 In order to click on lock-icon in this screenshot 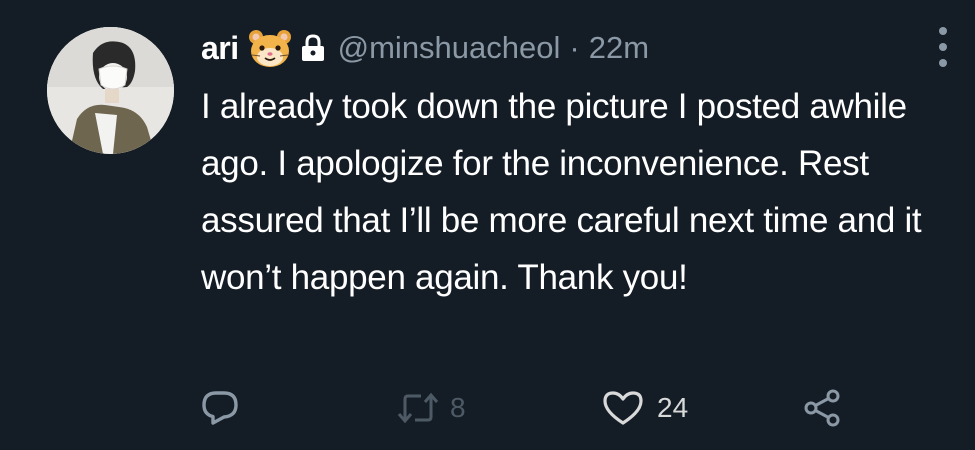, I will do `click(313, 48)`.